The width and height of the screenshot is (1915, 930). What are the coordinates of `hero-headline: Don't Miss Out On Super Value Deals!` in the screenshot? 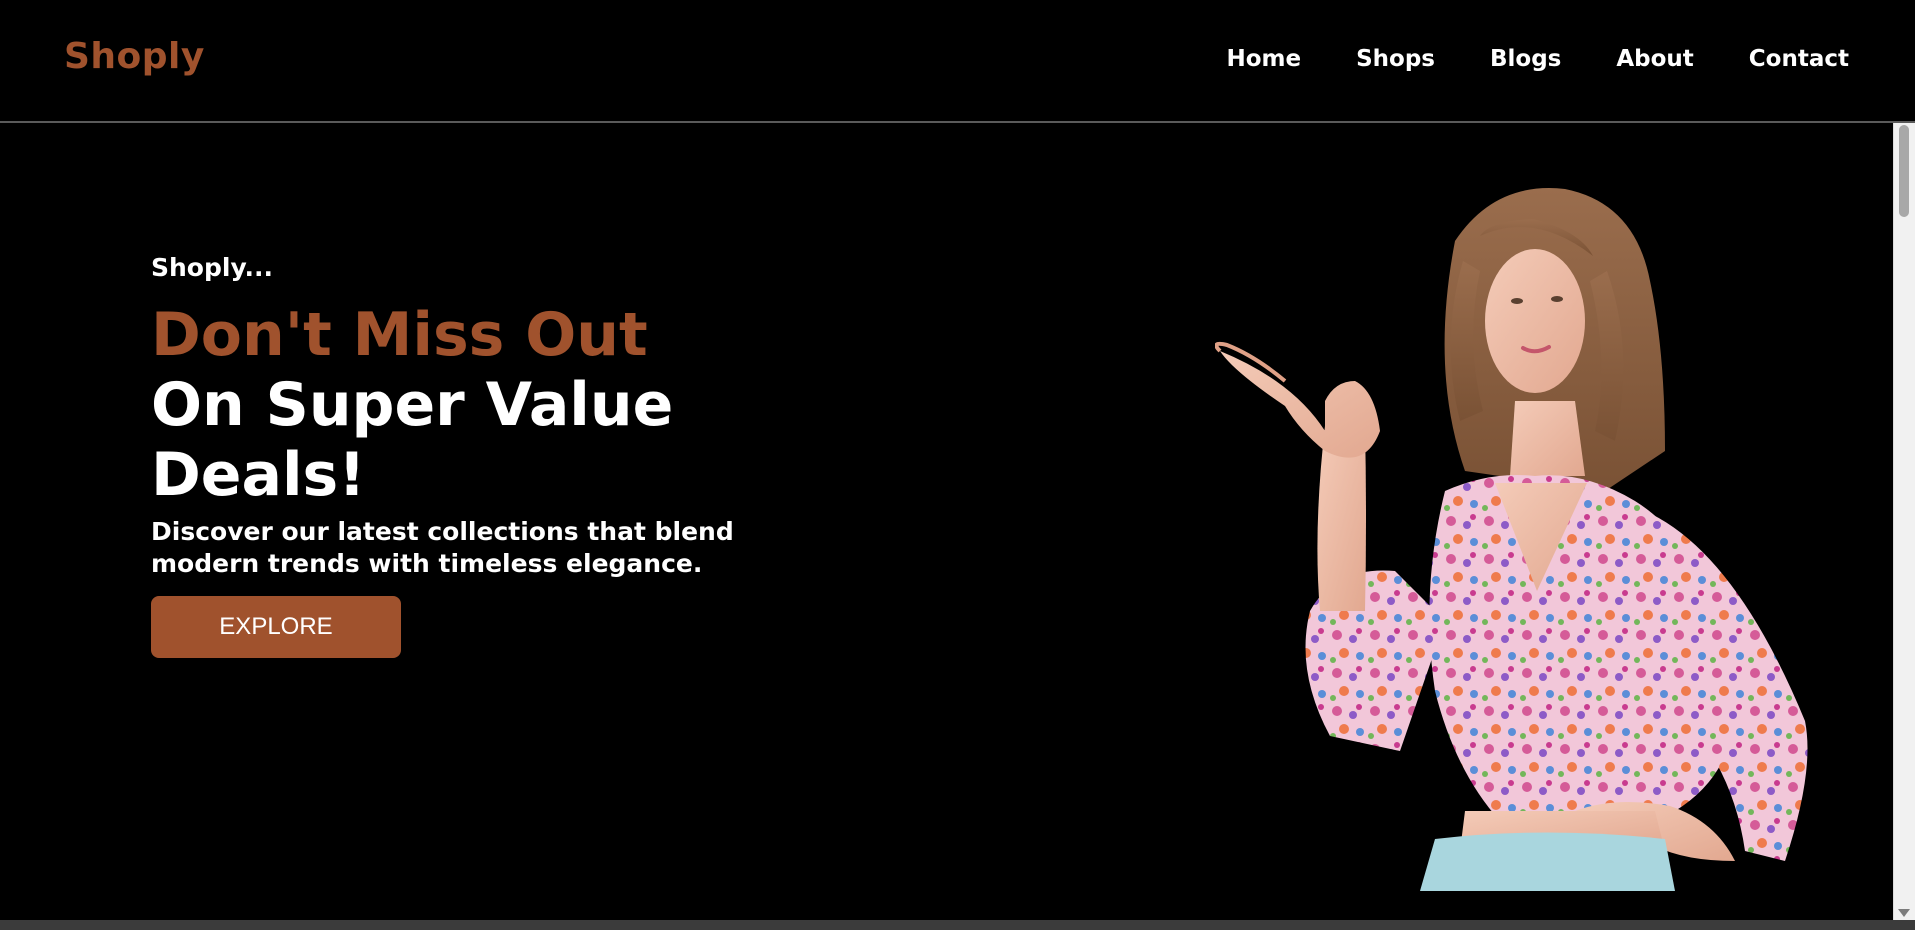 It's located at (491, 405).